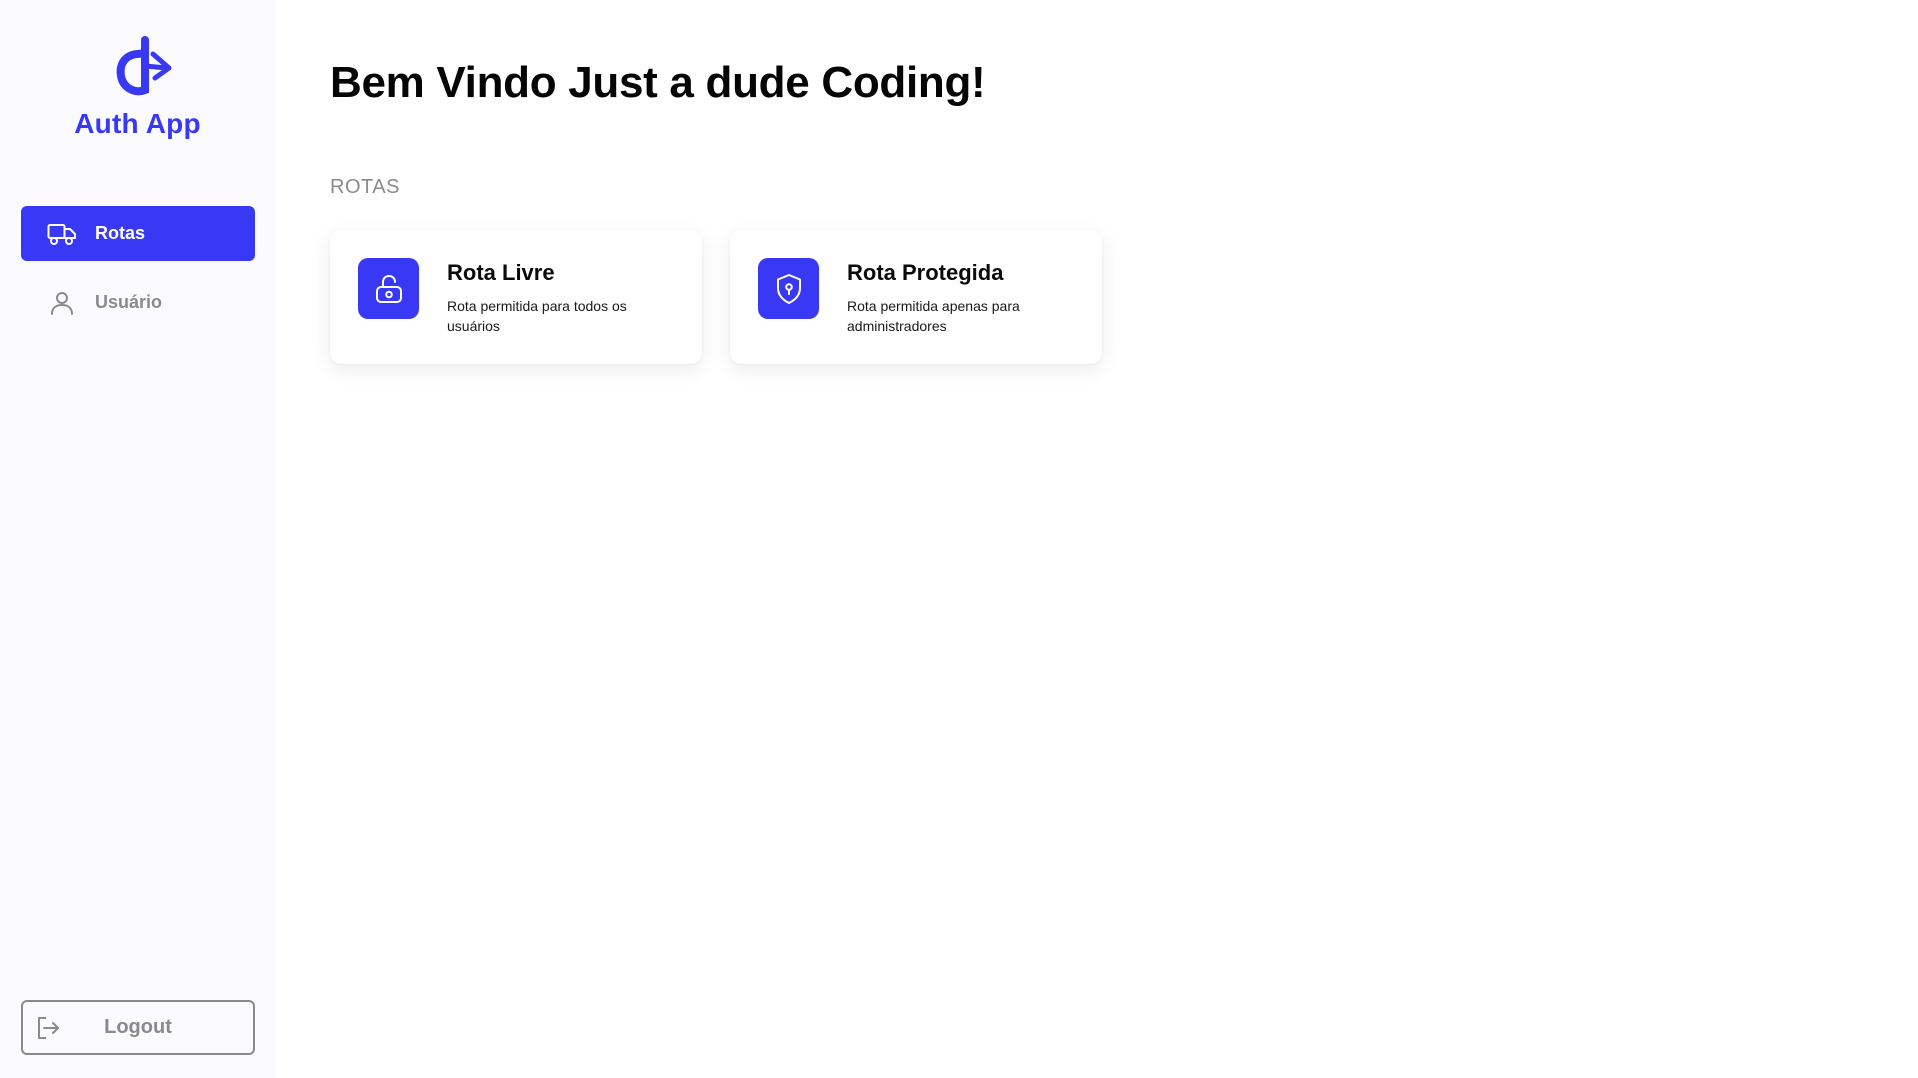  I want to click on card-description: Rota permitida para todos os usuários, so click(537, 316).